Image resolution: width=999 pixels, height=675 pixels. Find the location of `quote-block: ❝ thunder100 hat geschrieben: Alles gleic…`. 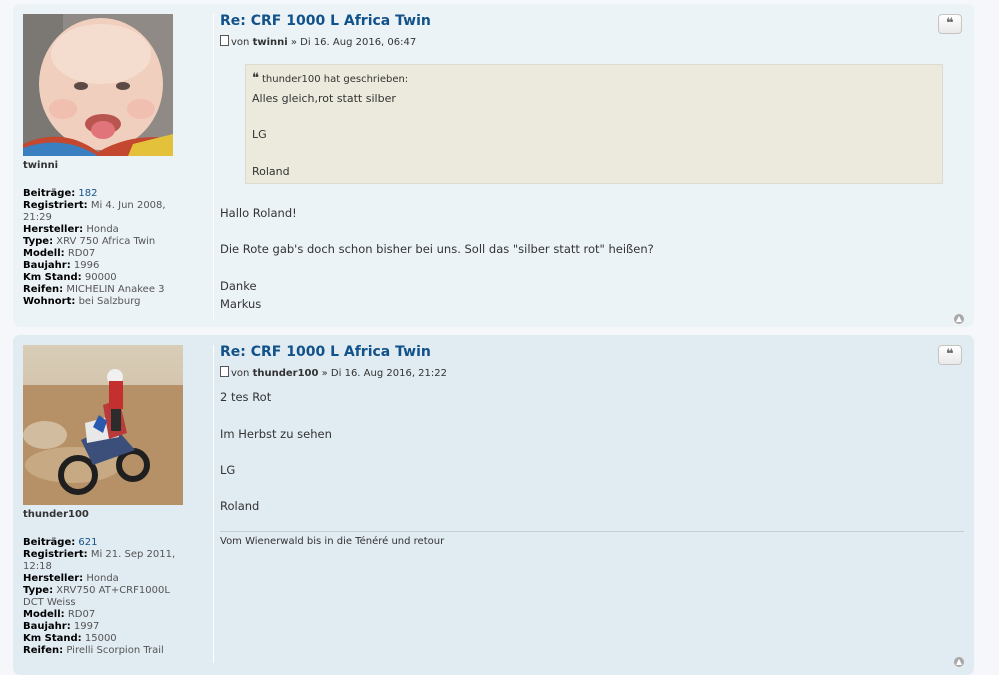

quote-block: ❝ thunder100 hat geschrieben: Alles gleic… is located at coordinates (594, 124).